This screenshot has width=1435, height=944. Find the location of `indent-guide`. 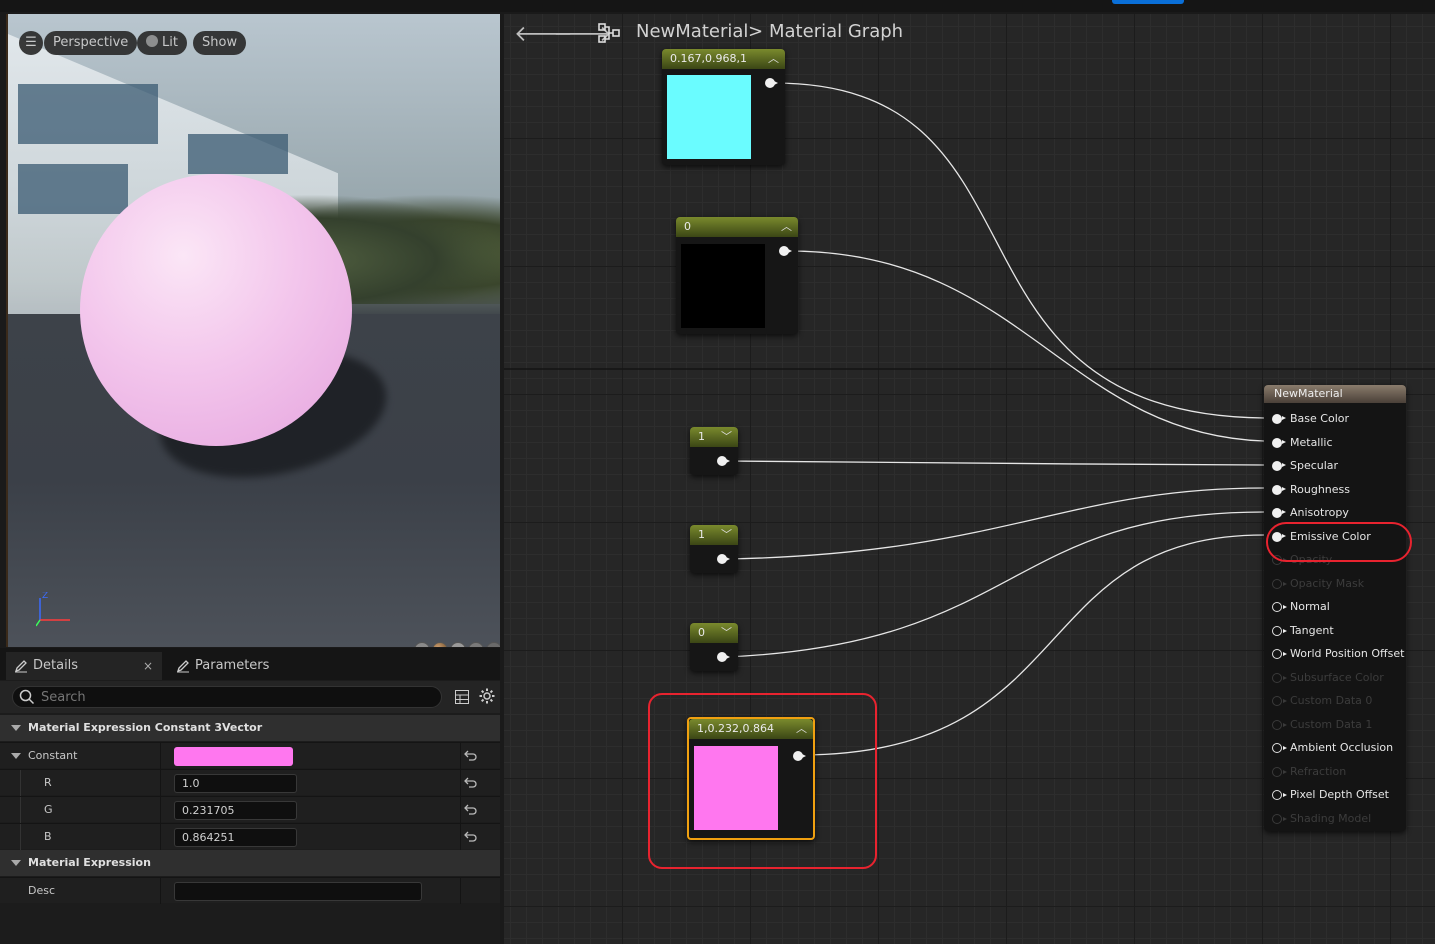

indent-guide is located at coordinates (20, 783).